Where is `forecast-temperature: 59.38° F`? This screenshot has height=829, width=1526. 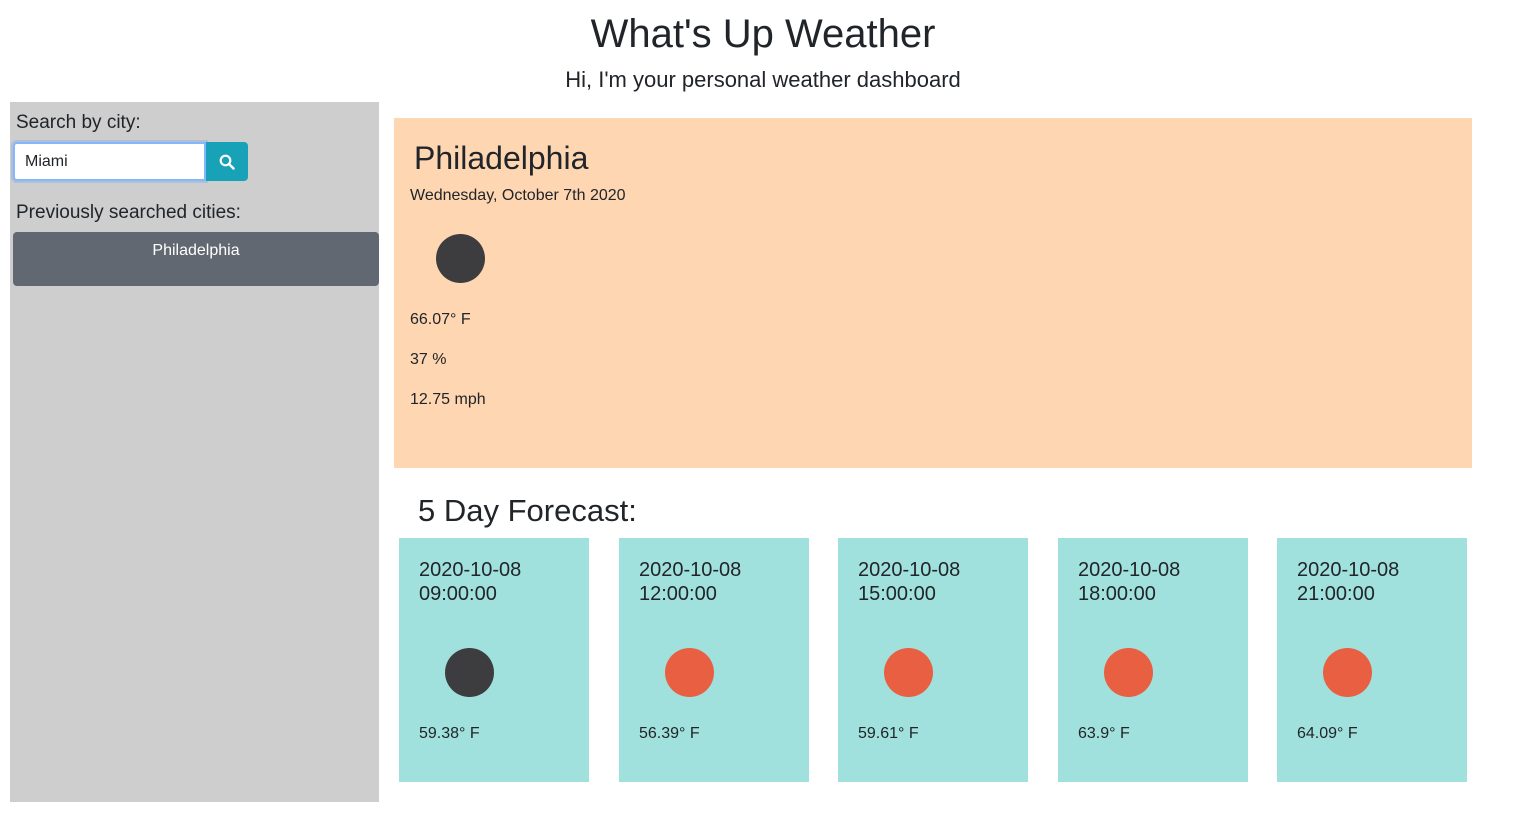 forecast-temperature: 59.38° F is located at coordinates (449, 733).